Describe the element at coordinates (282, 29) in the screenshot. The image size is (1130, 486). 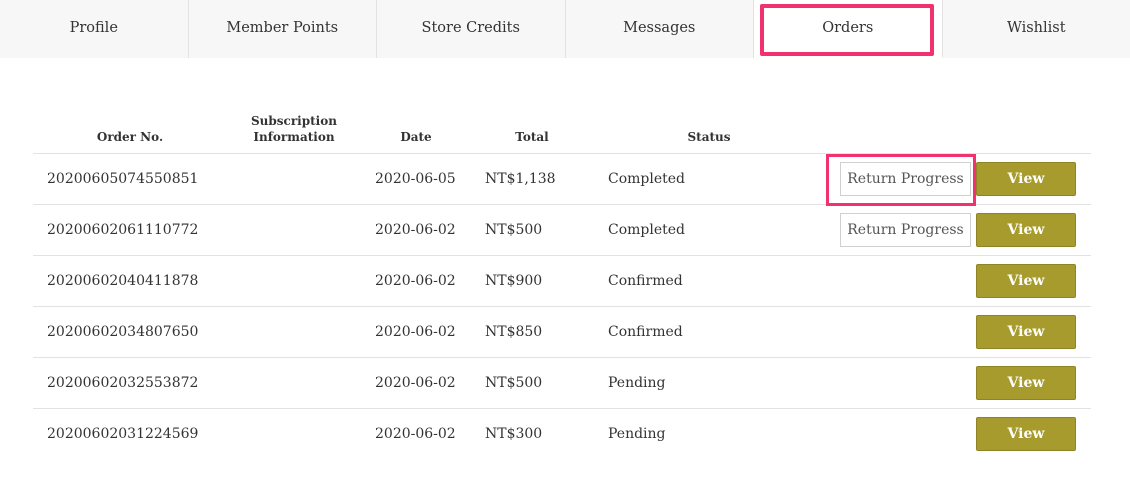
I see `tab-member-points: Member Points` at that location.